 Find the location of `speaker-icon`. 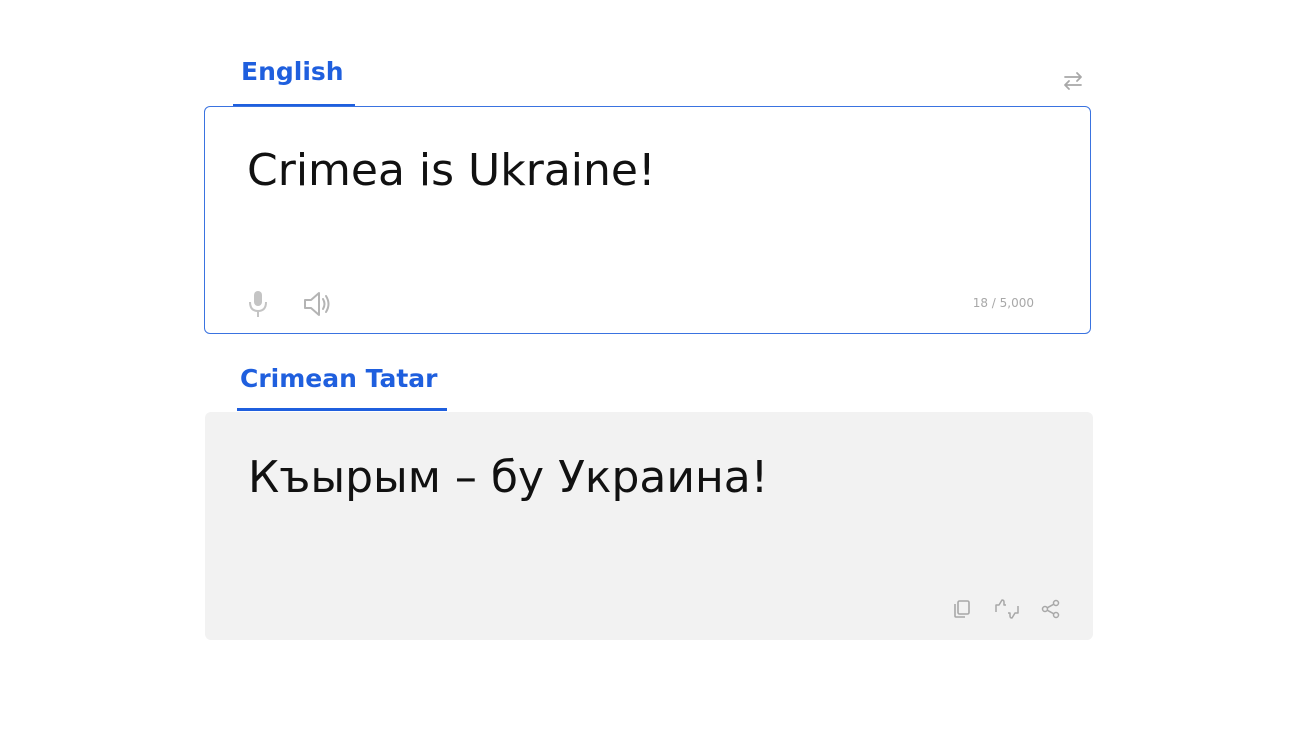

speaker-icon is located at coordinates (317, 304).